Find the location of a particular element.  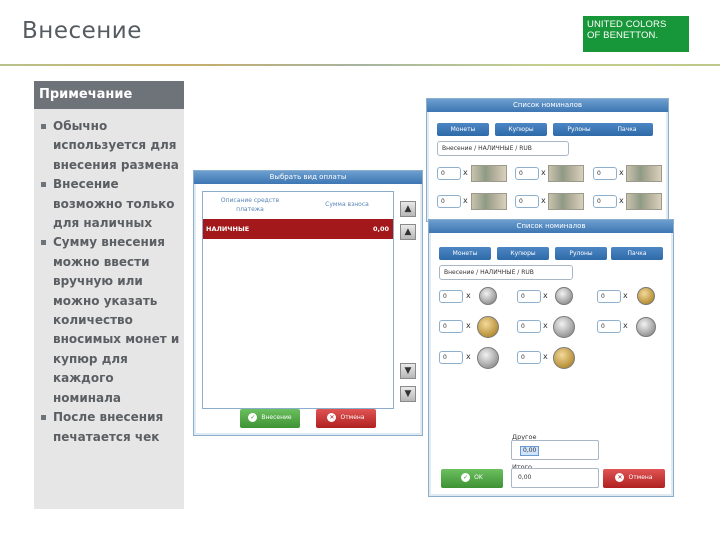

deposit-button-label: Внесение is located at coordinates (276, 417).